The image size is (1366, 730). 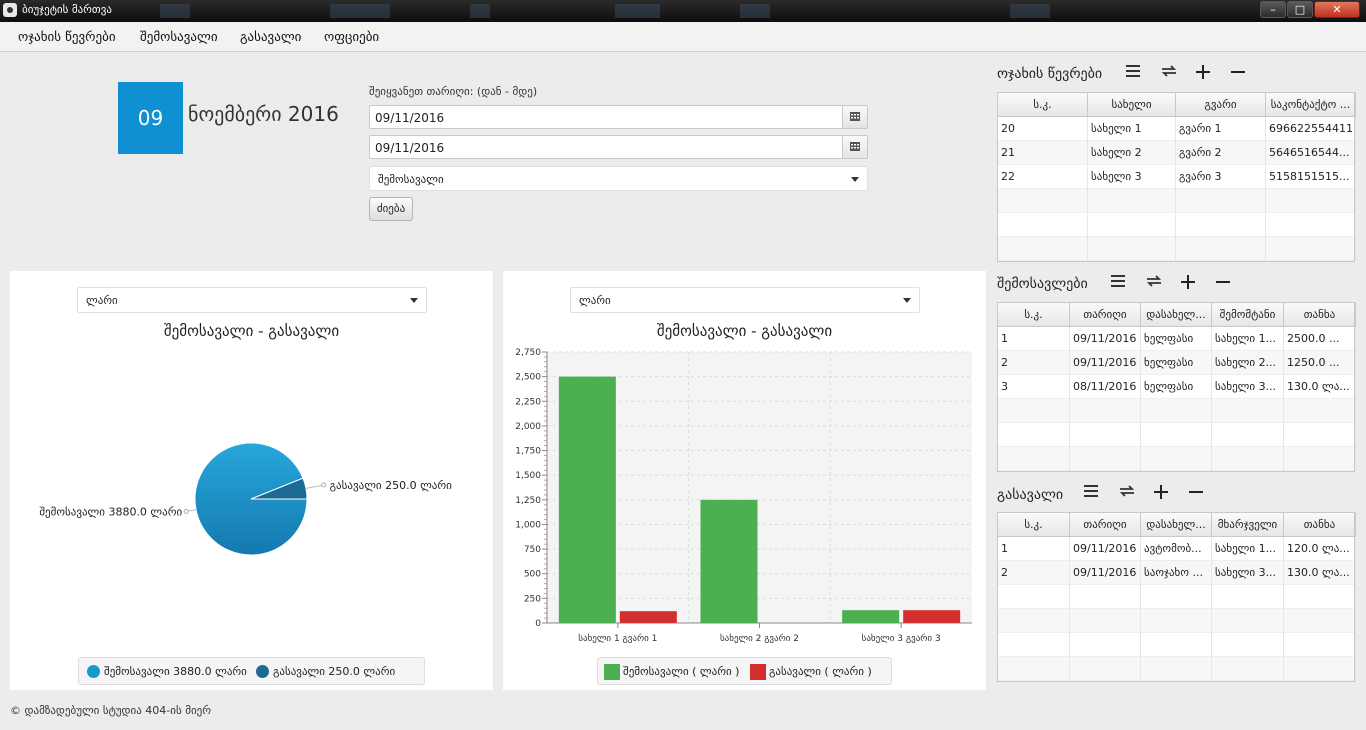 I want to click on column-header: სახელი, so click(x=1132, y=105).